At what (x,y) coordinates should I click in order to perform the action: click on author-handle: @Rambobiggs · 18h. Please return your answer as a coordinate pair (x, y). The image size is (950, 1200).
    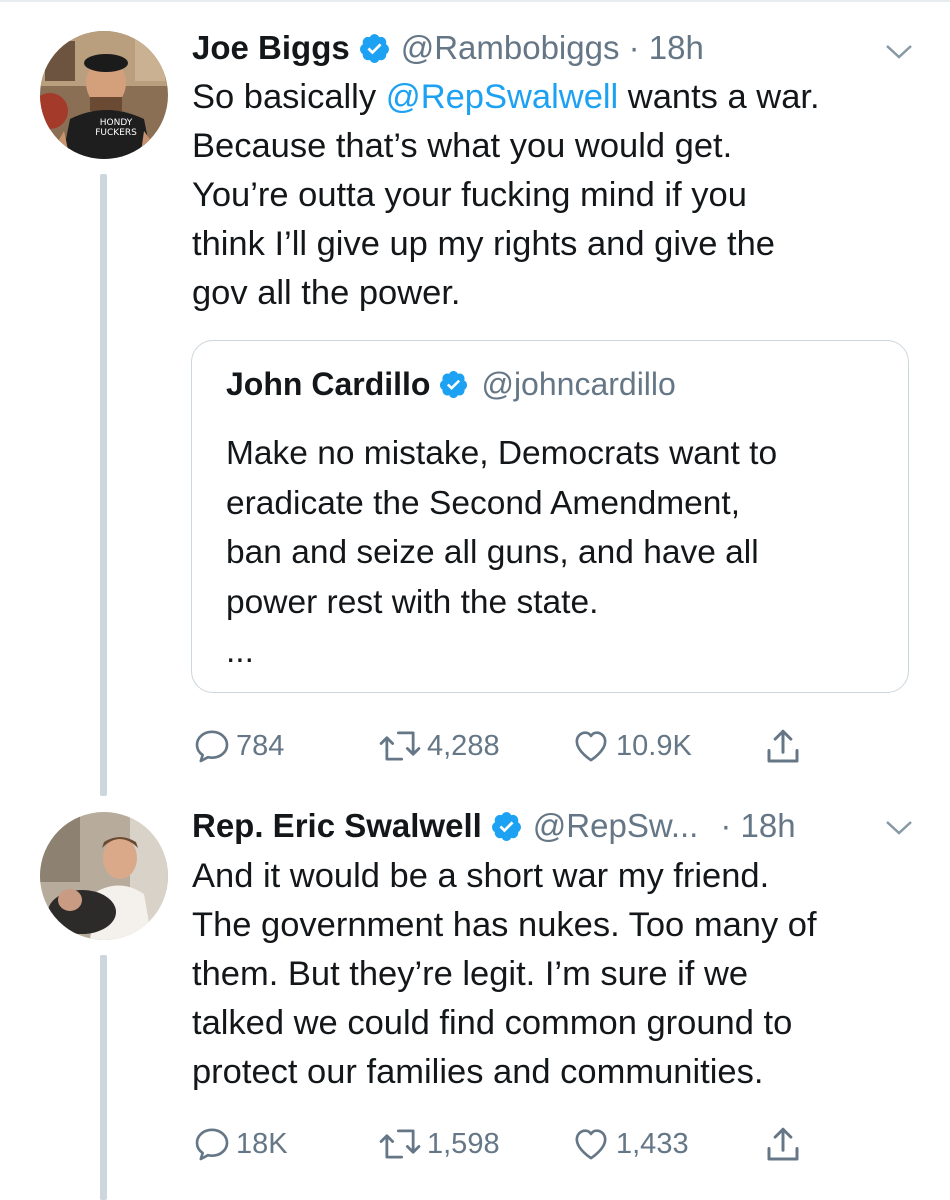
    Looking at the image, I should click on (552, 48).